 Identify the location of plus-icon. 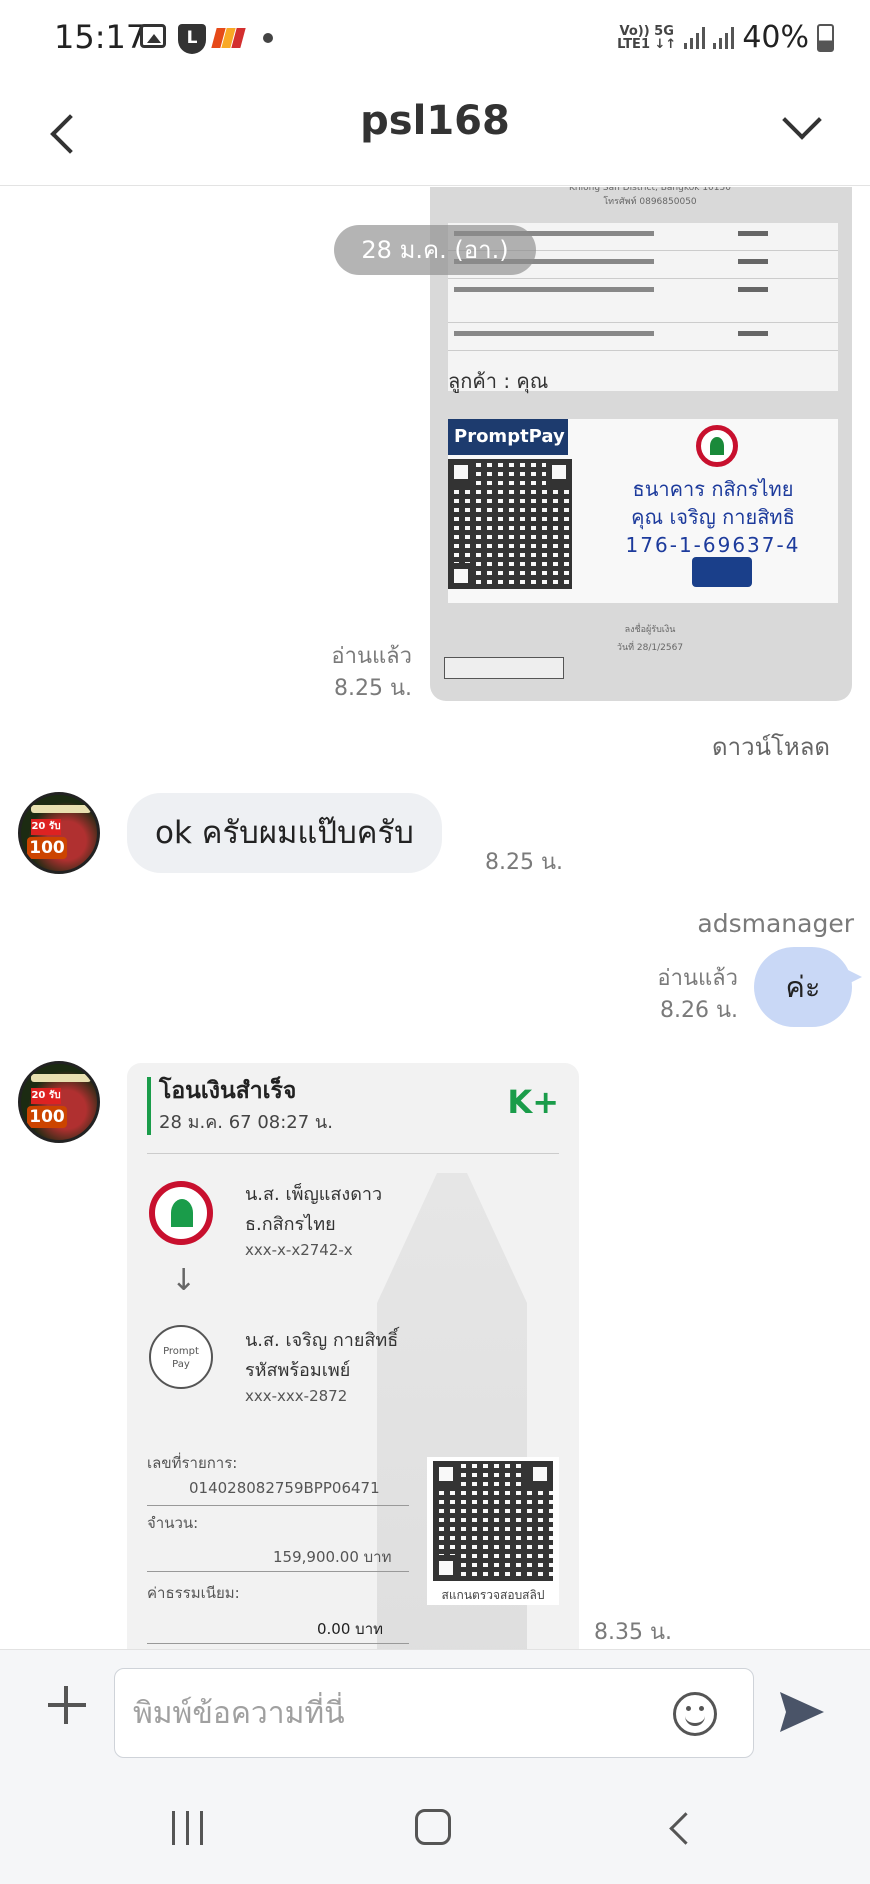
(67, 1705).